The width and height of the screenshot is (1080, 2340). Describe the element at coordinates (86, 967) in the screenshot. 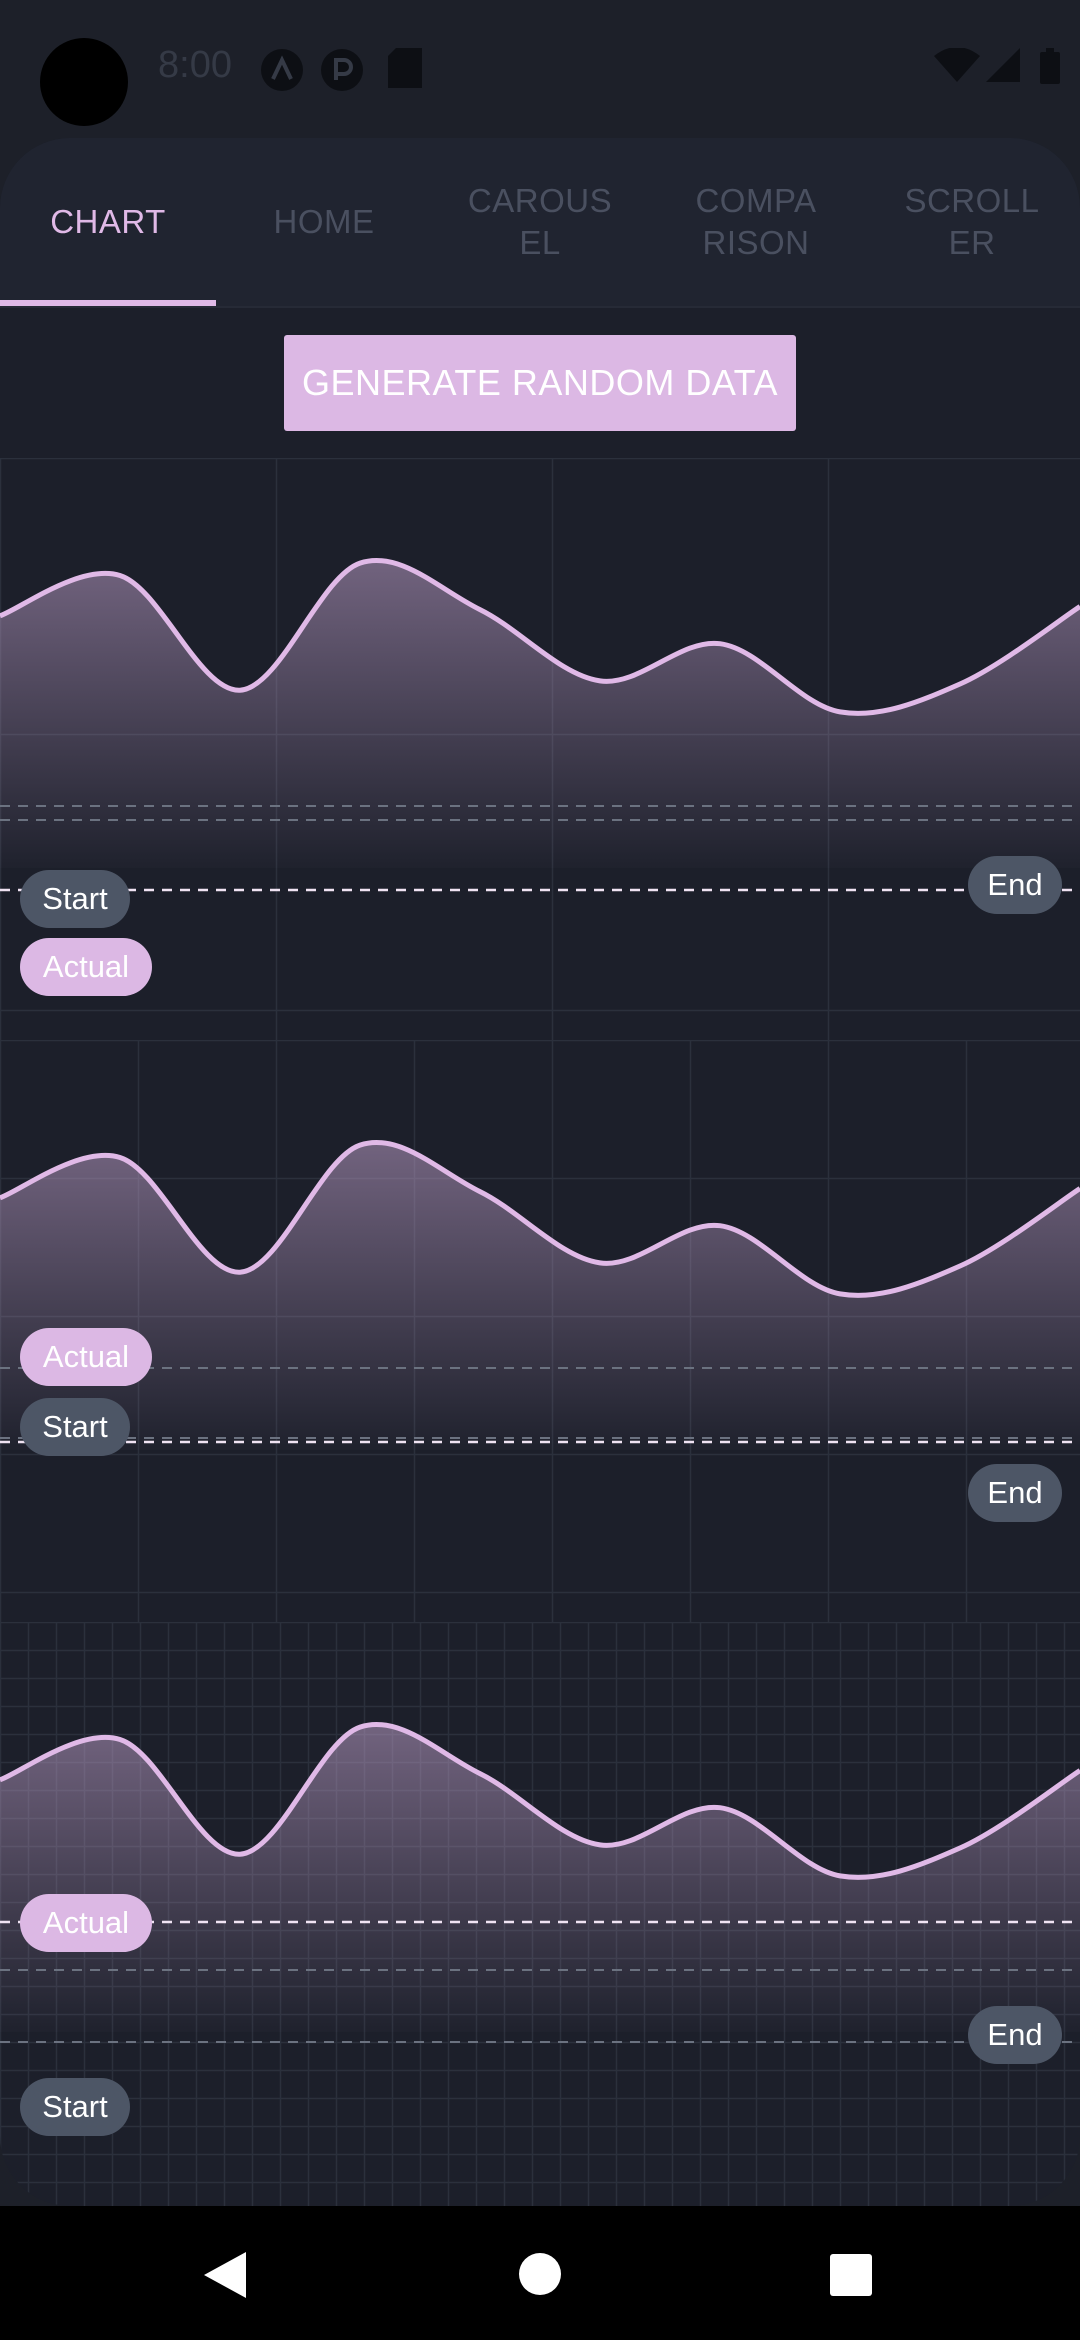

I see `chart-1-actual-label: Actual` at that location.